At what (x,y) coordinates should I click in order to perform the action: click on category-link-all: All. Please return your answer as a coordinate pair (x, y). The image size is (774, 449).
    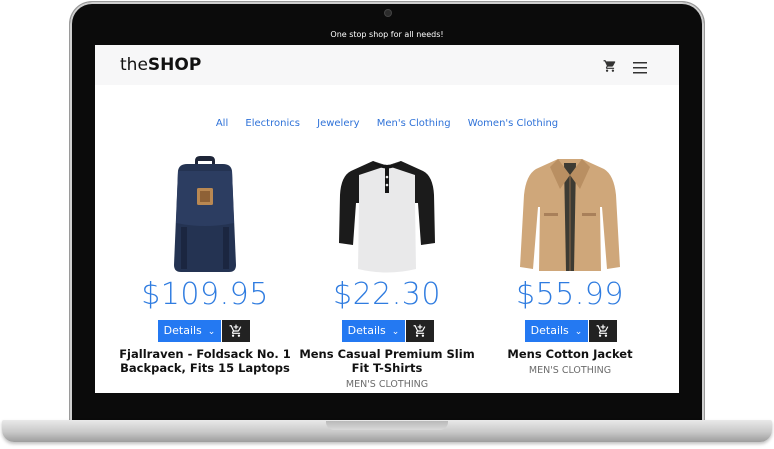
    Looking at the image, I should click on (222, 123).